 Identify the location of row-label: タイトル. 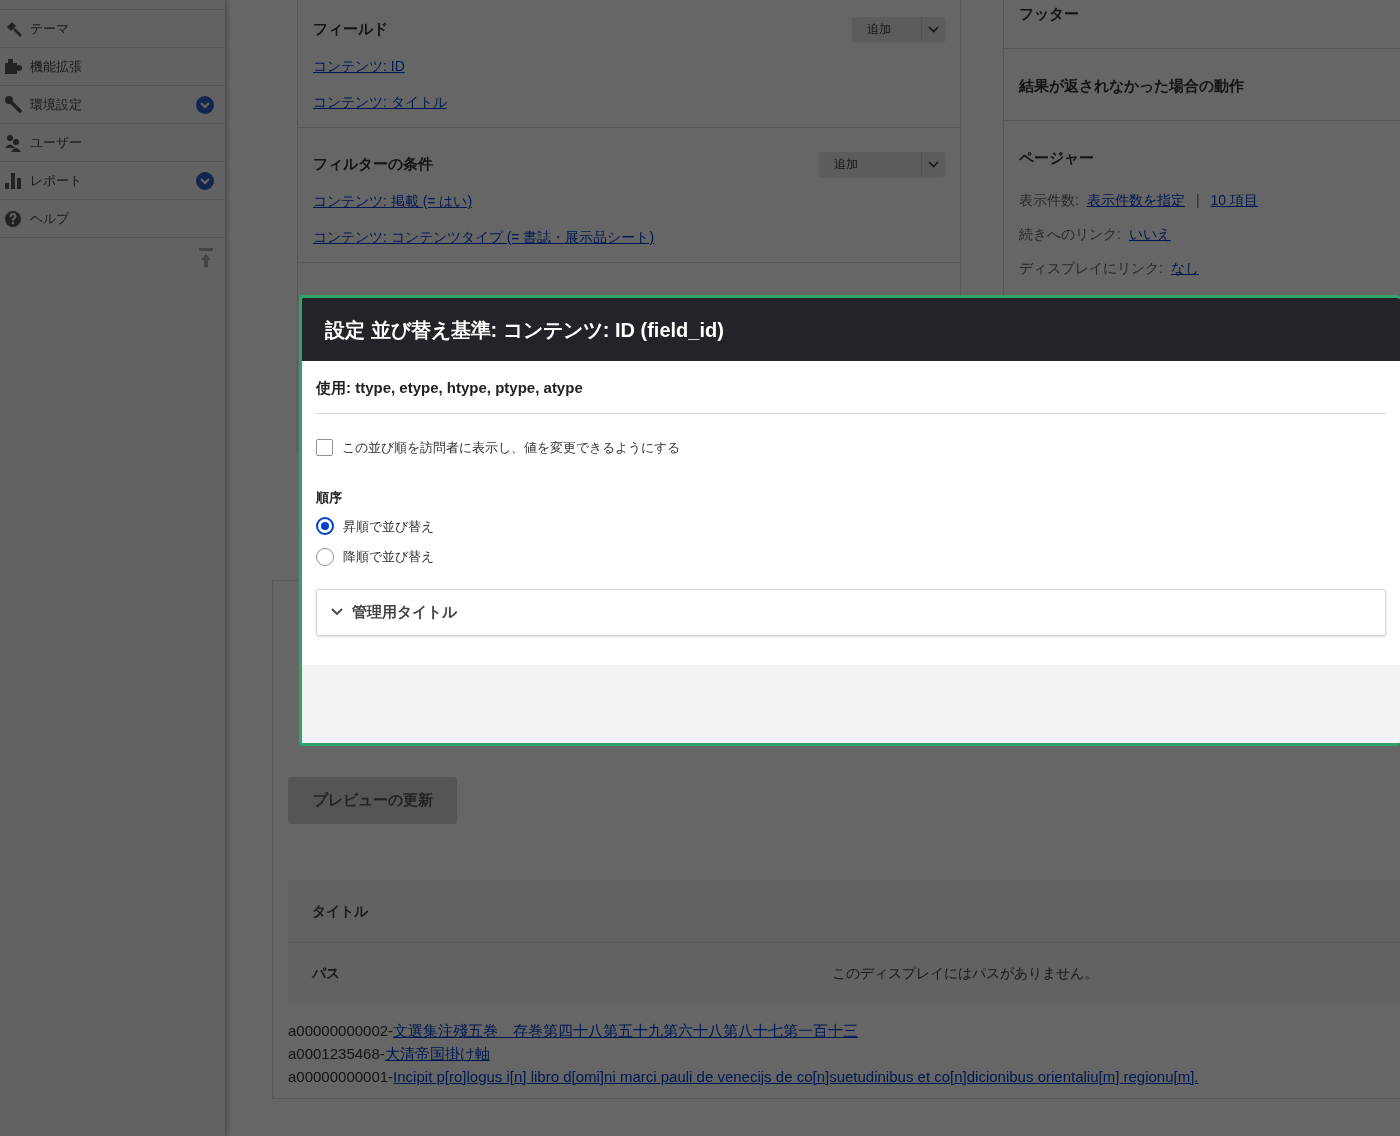
(340, 911).